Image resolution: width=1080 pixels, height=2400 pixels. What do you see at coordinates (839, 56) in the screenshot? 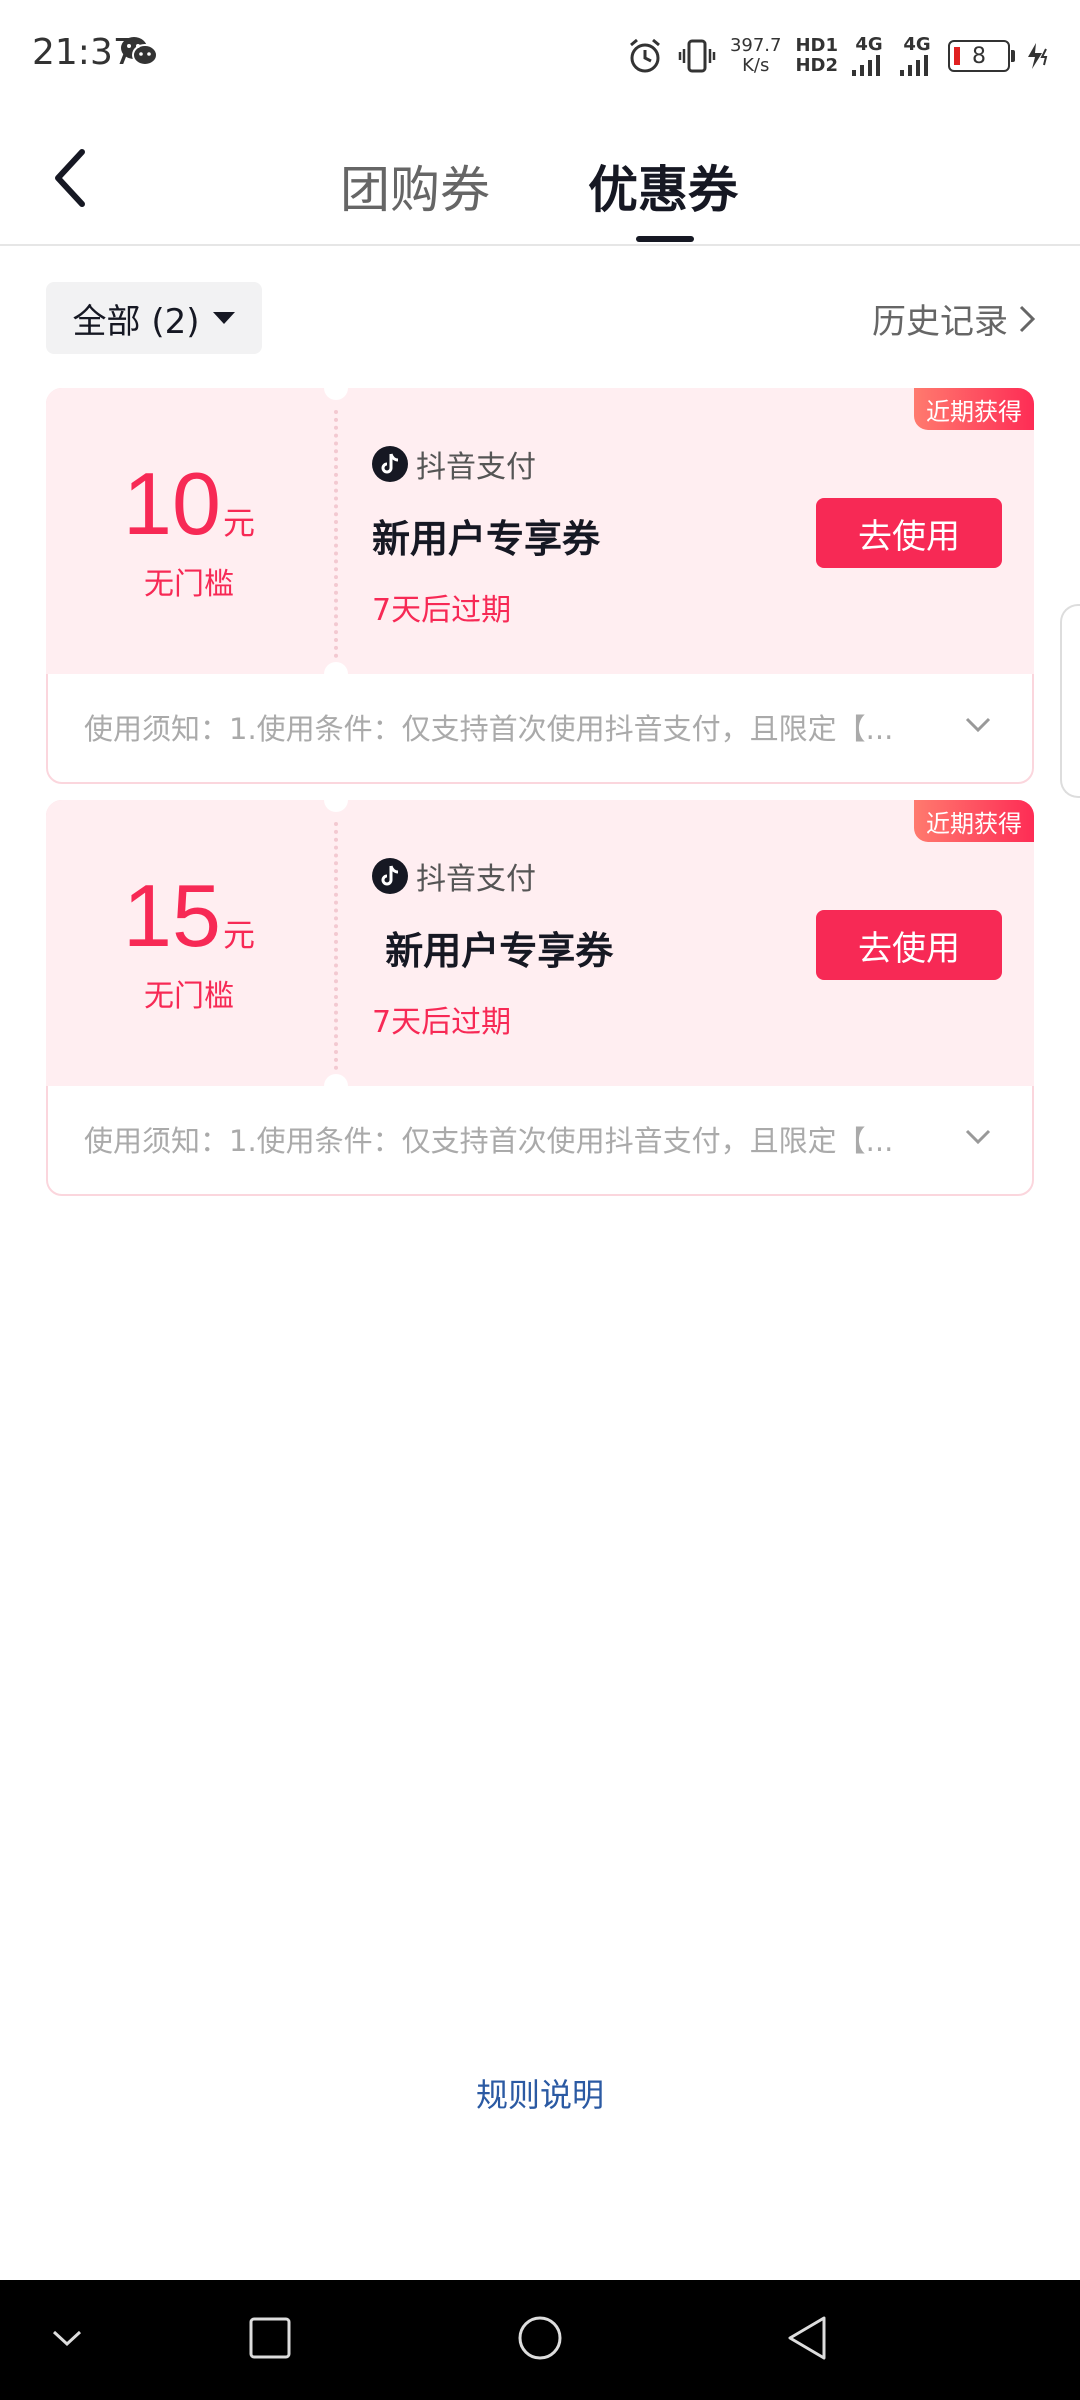
I see `status-icons: 397.7 K/s HD1 HD2 4G 4G 8` at bounding box center [839, 56].